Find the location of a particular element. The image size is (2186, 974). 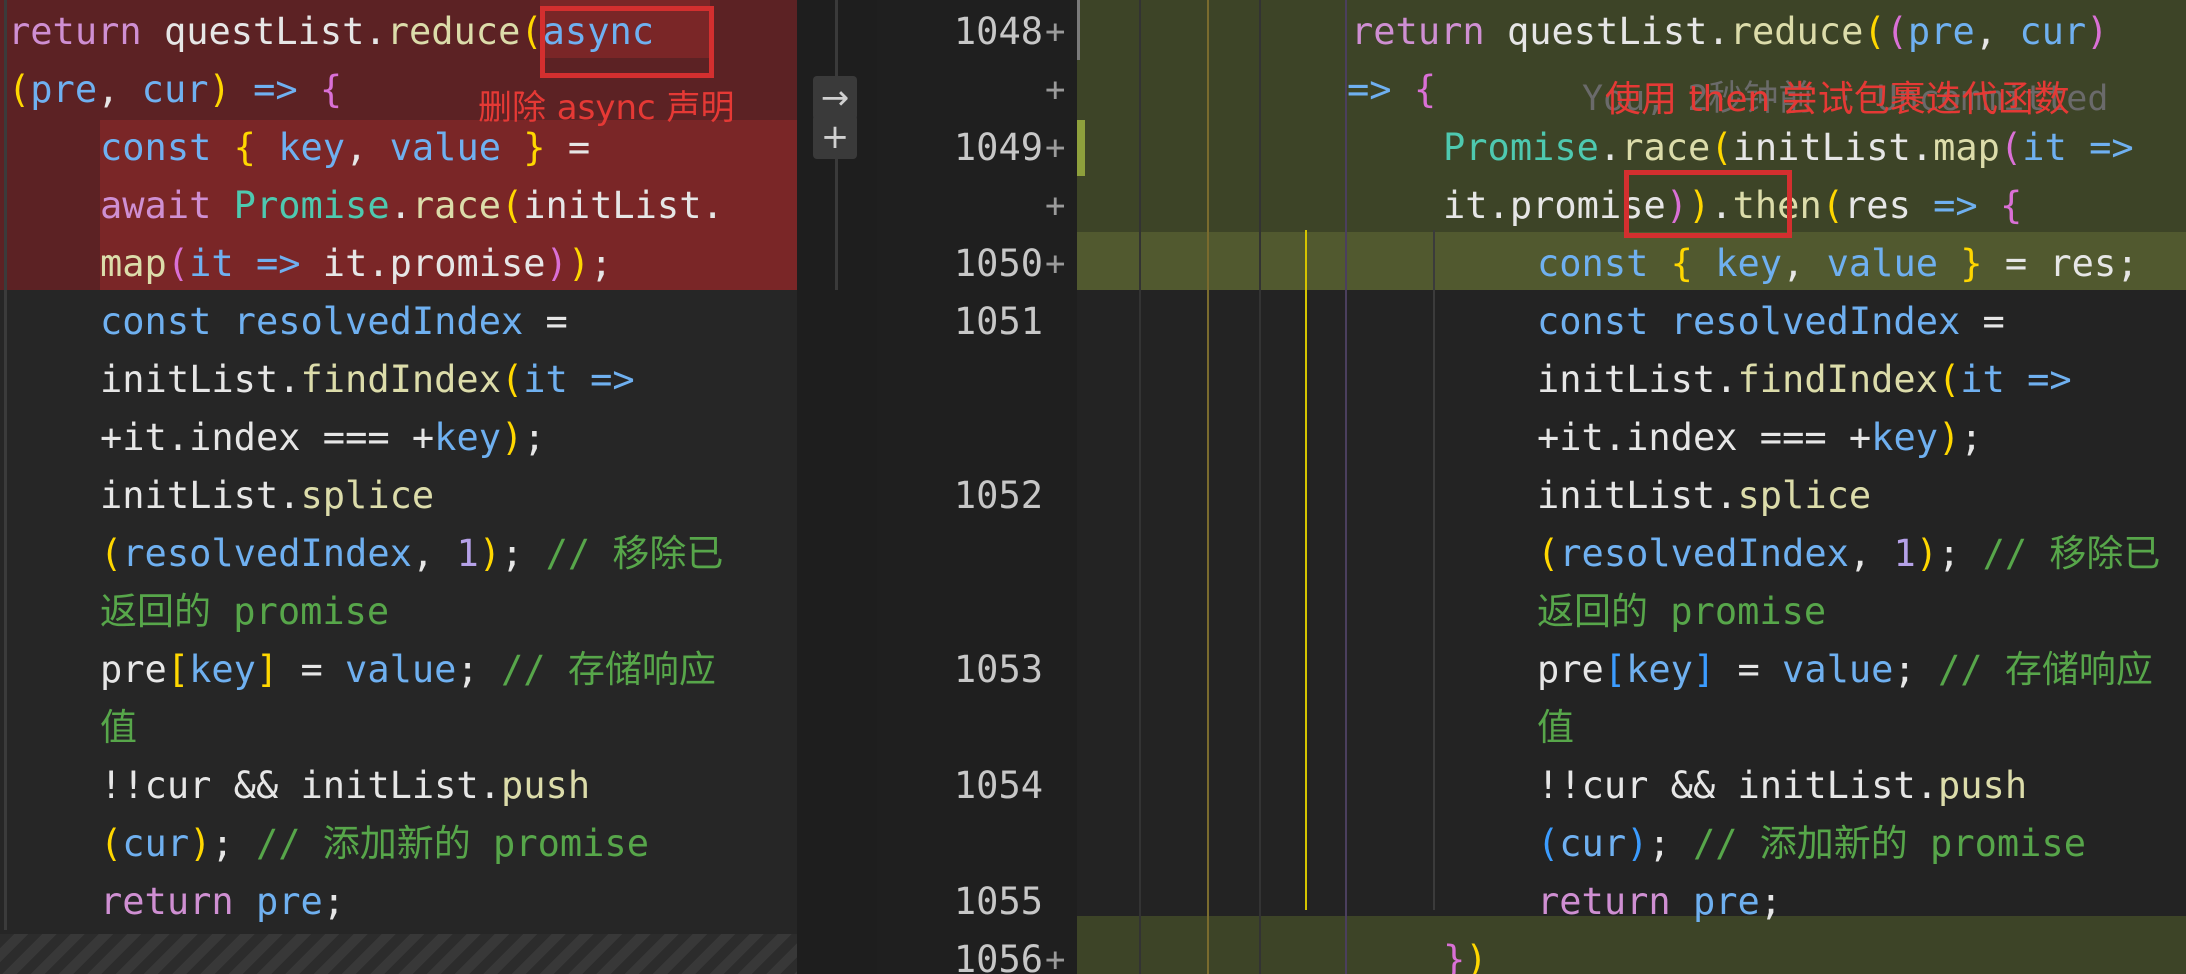

line-number: 1049 is located at coordinates (998, 147).